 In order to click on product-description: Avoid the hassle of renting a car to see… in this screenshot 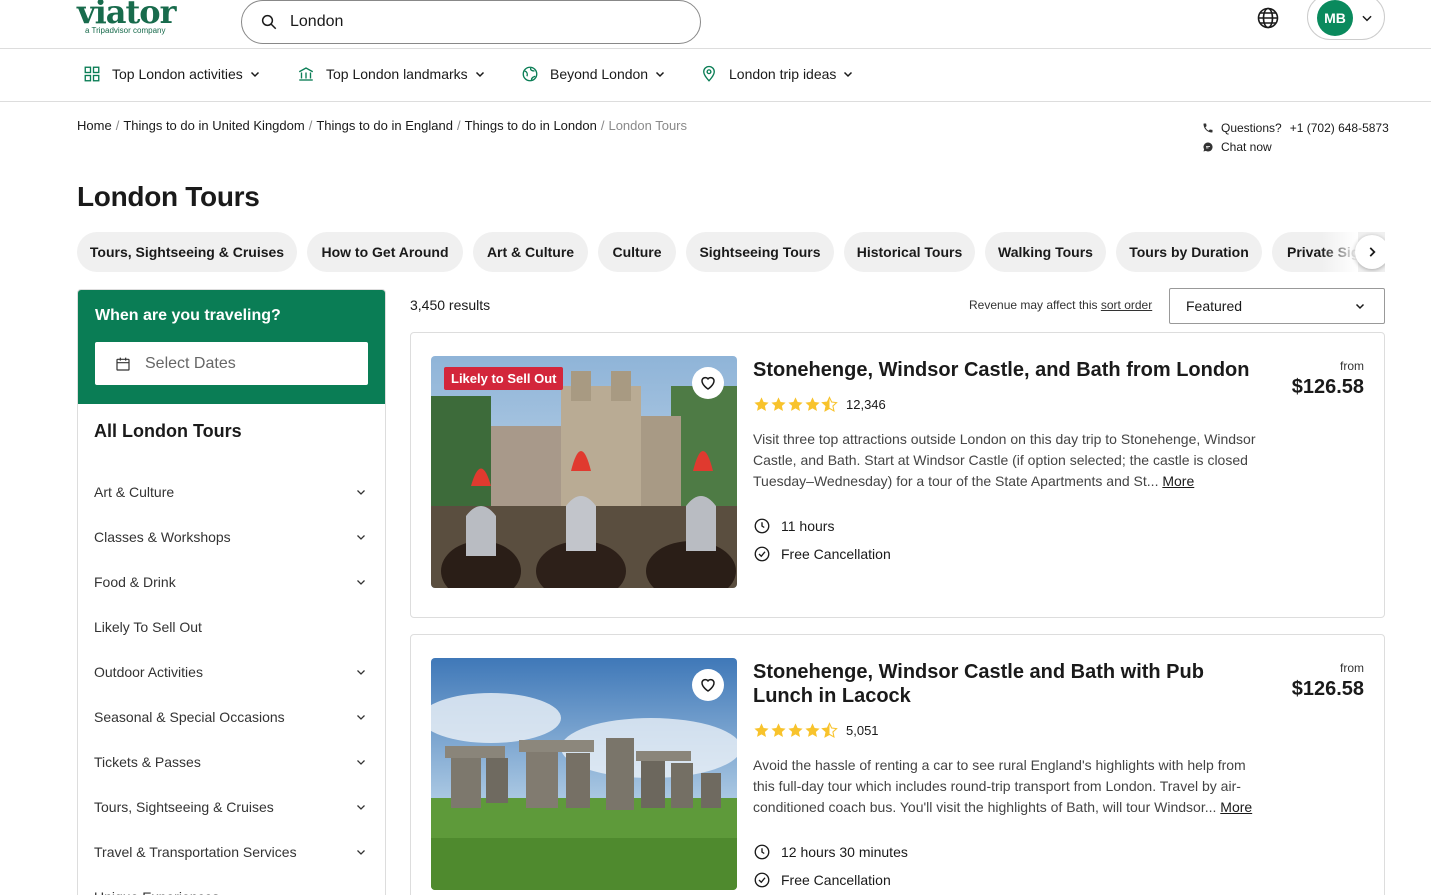, I will do `click(1005, 786)`.